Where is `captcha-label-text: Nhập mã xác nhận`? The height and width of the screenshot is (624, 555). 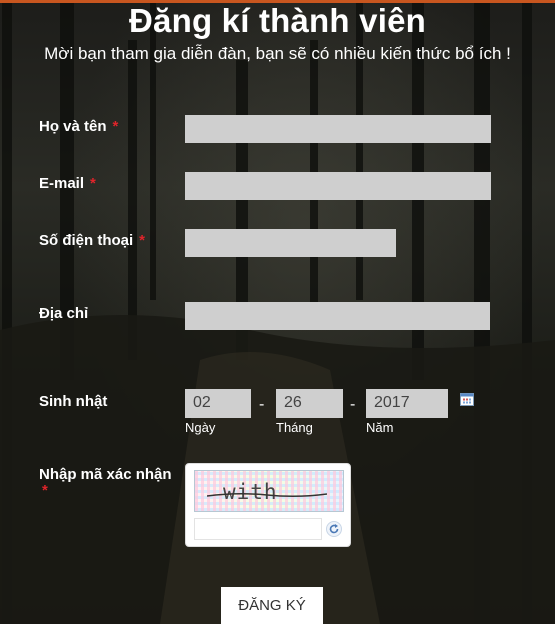
captcha-label-text: Nhập mã xác nhận is located at coordinates (105, 474).